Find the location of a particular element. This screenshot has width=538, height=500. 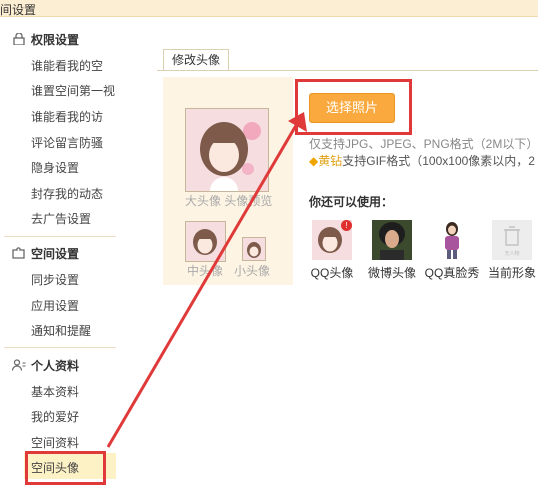

tab-underline is located at coordinates (347, 70).